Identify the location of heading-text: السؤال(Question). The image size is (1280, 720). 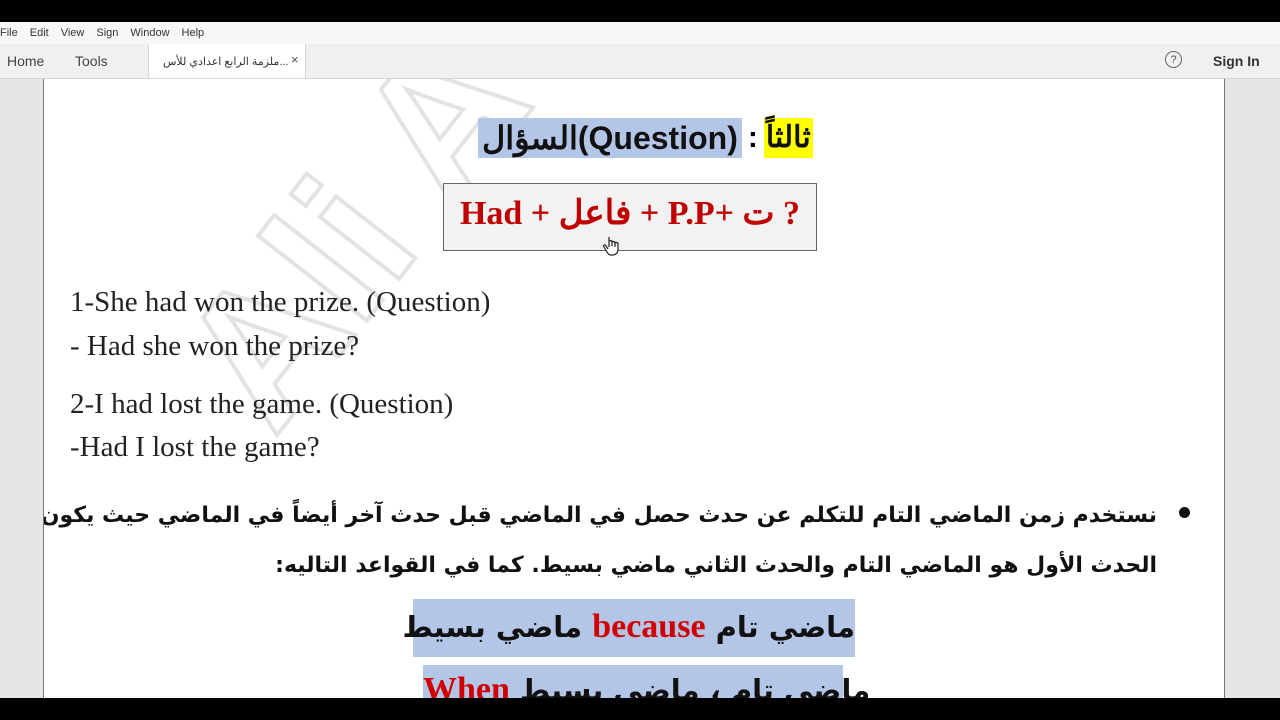
(610, 138).